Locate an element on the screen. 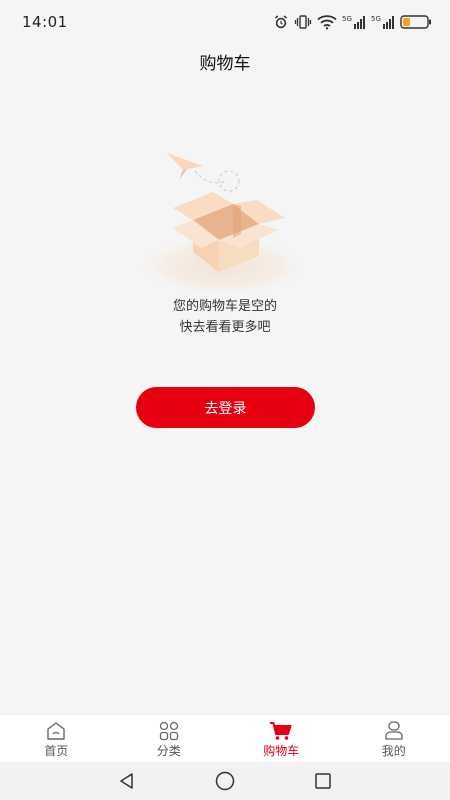 The image size is (450, 800). empty-message-line2: 快去看看更多吧 is located at coordinates (225, 327).